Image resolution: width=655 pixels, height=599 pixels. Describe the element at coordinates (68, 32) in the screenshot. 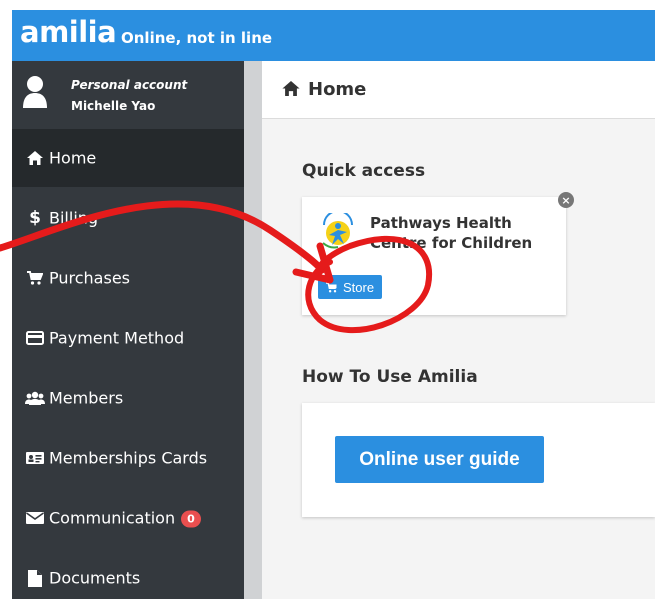

I see `amilia-logo: amilia` at that location.